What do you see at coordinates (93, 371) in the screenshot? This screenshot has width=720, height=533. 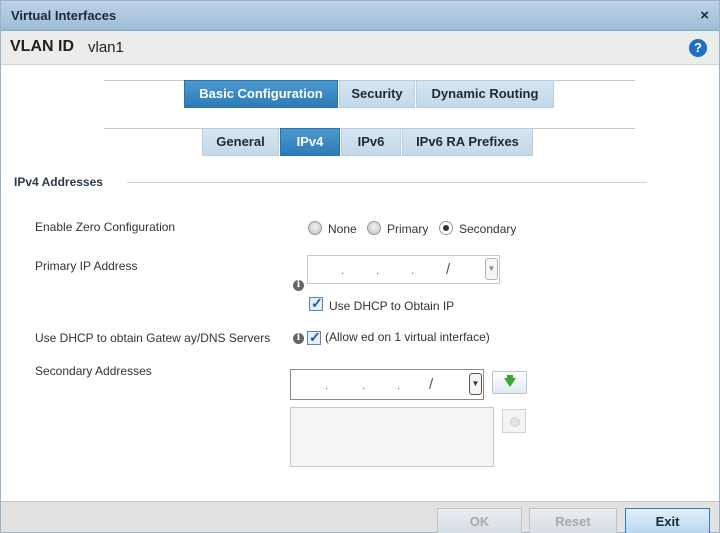 I see `secondary-addresses-label: Secondary Addresses` at bounding box center [93, 371].